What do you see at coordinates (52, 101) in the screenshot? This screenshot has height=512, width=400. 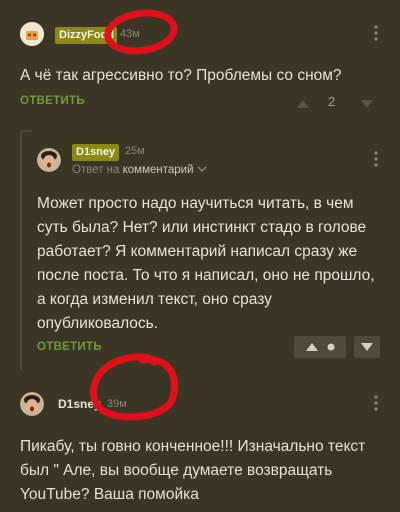 I see `reply-button: ОТВЕТИТЬ` at bounding box center [52, 101].